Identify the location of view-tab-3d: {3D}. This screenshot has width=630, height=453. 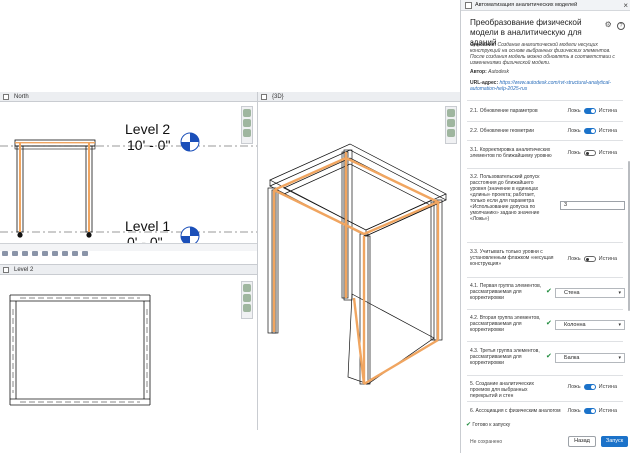
(359, 97).